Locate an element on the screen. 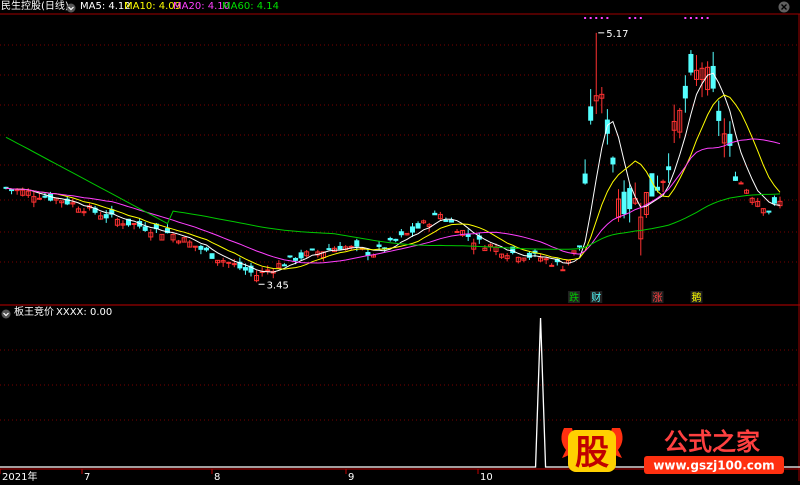 Image resolution: width=800 pixels, height=485 pixels. event-marker: 财 is located at coordinates (596, 297).